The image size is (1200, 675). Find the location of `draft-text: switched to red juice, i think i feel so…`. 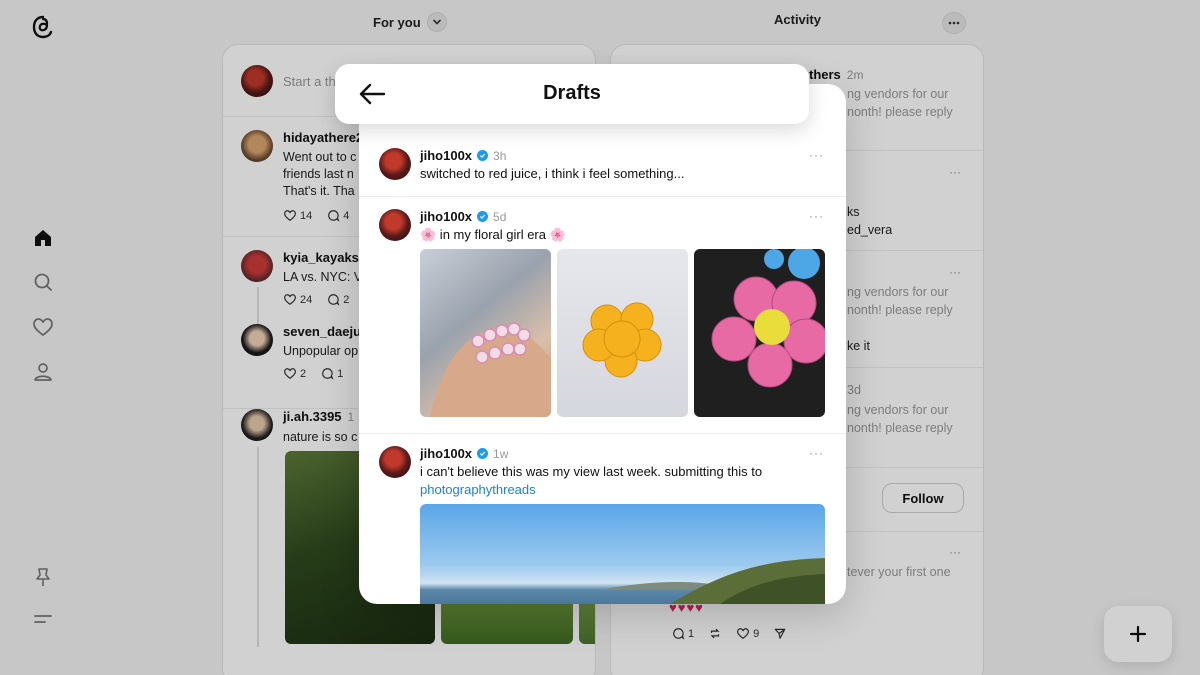

draft-text: switched to red juice, i think i feel so… is located at coordinates (552, 173).